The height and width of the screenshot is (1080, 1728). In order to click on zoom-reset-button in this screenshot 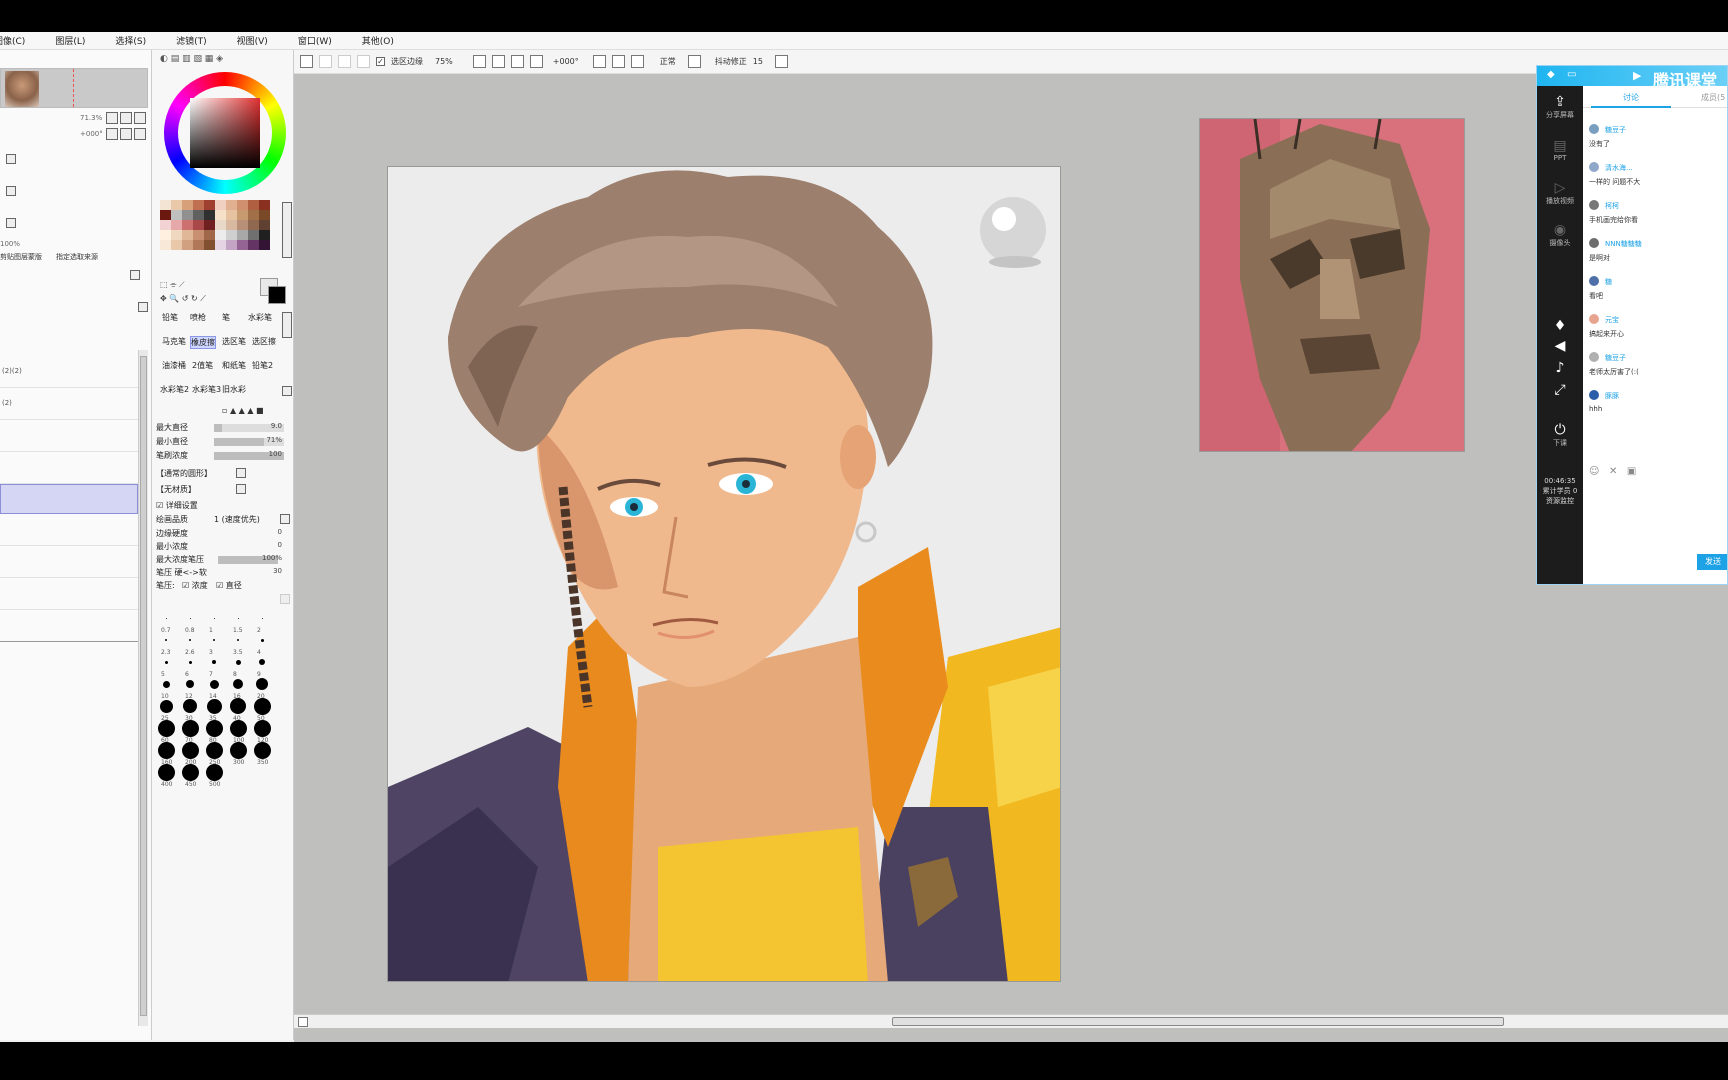, I will do `click(517, 61)`.